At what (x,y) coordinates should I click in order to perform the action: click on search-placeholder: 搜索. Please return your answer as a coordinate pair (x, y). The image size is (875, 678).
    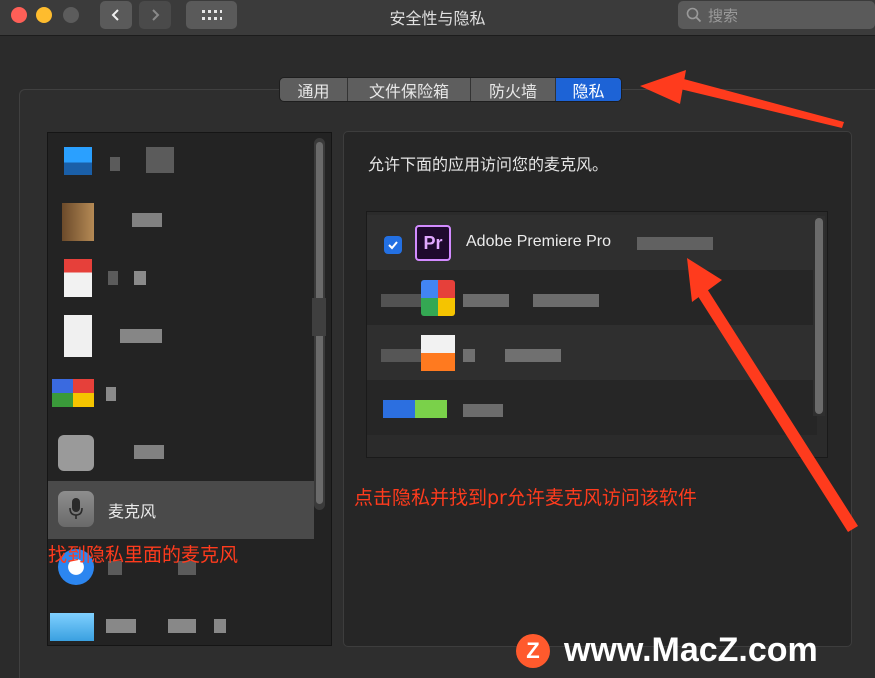
    Looking at the image, I should click on (723, 15).